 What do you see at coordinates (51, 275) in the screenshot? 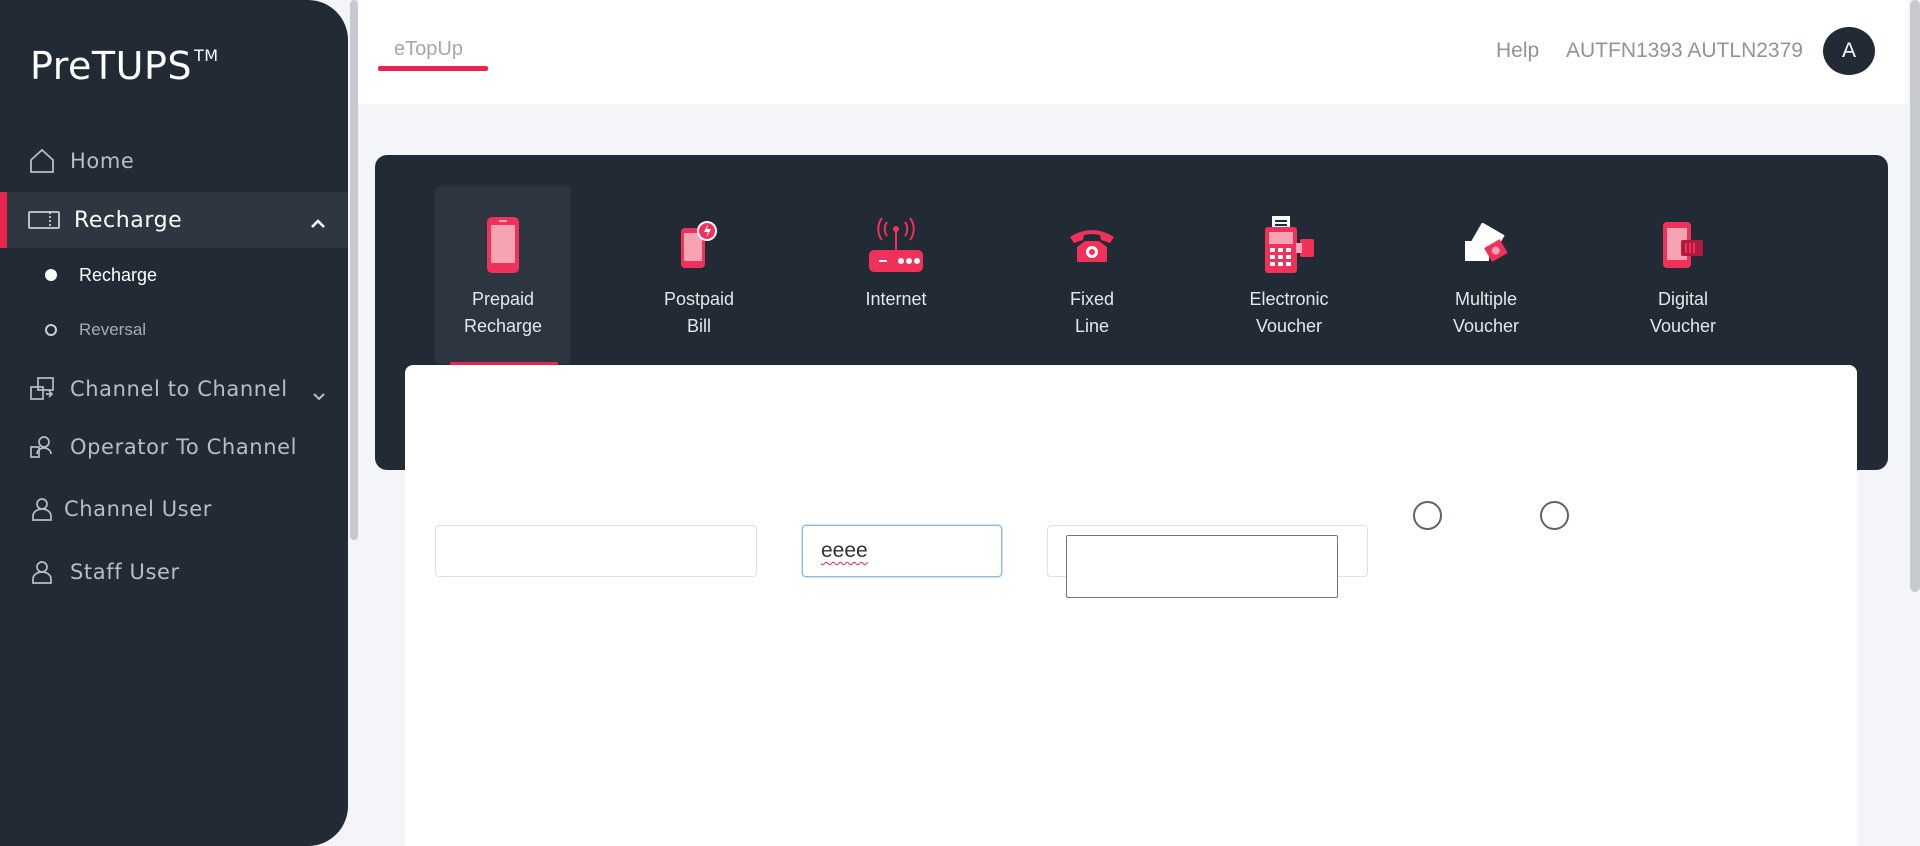
I see `selected-dot-icon` at bounding box center [51, 275].